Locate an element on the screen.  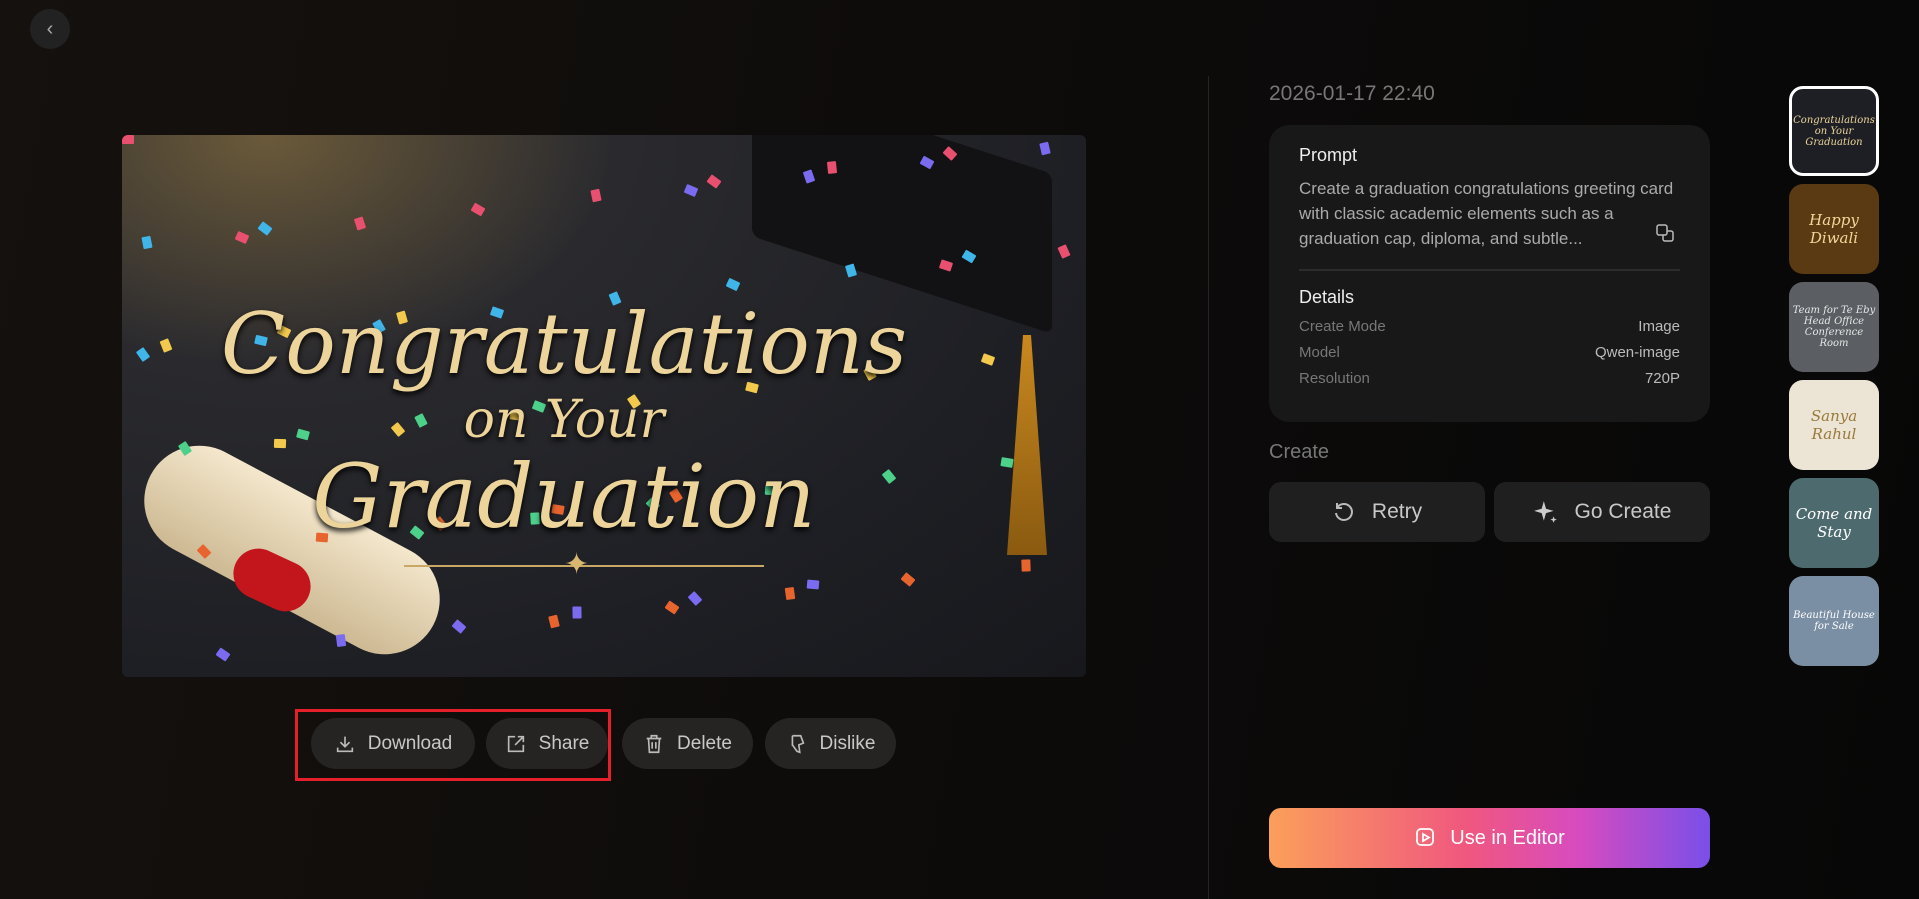
chevron-left-icon: ‹ is located at coordinates (50, 28).